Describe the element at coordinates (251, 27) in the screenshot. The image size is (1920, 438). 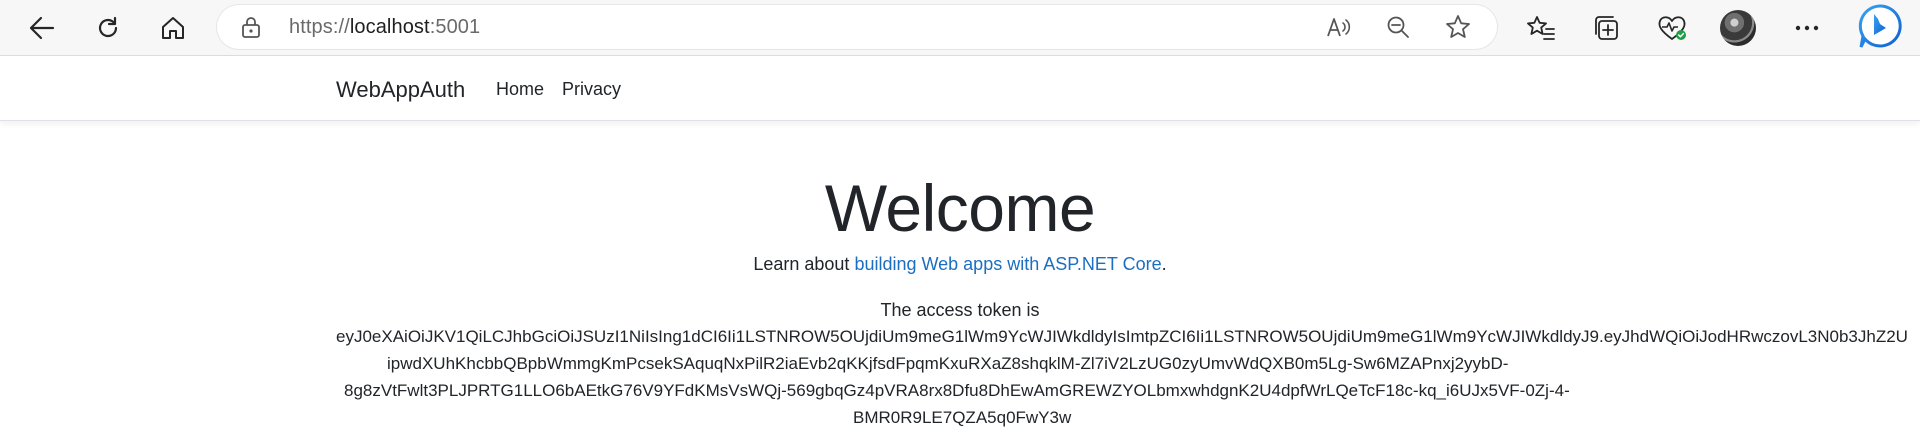
I see `lock-icon` at that location.